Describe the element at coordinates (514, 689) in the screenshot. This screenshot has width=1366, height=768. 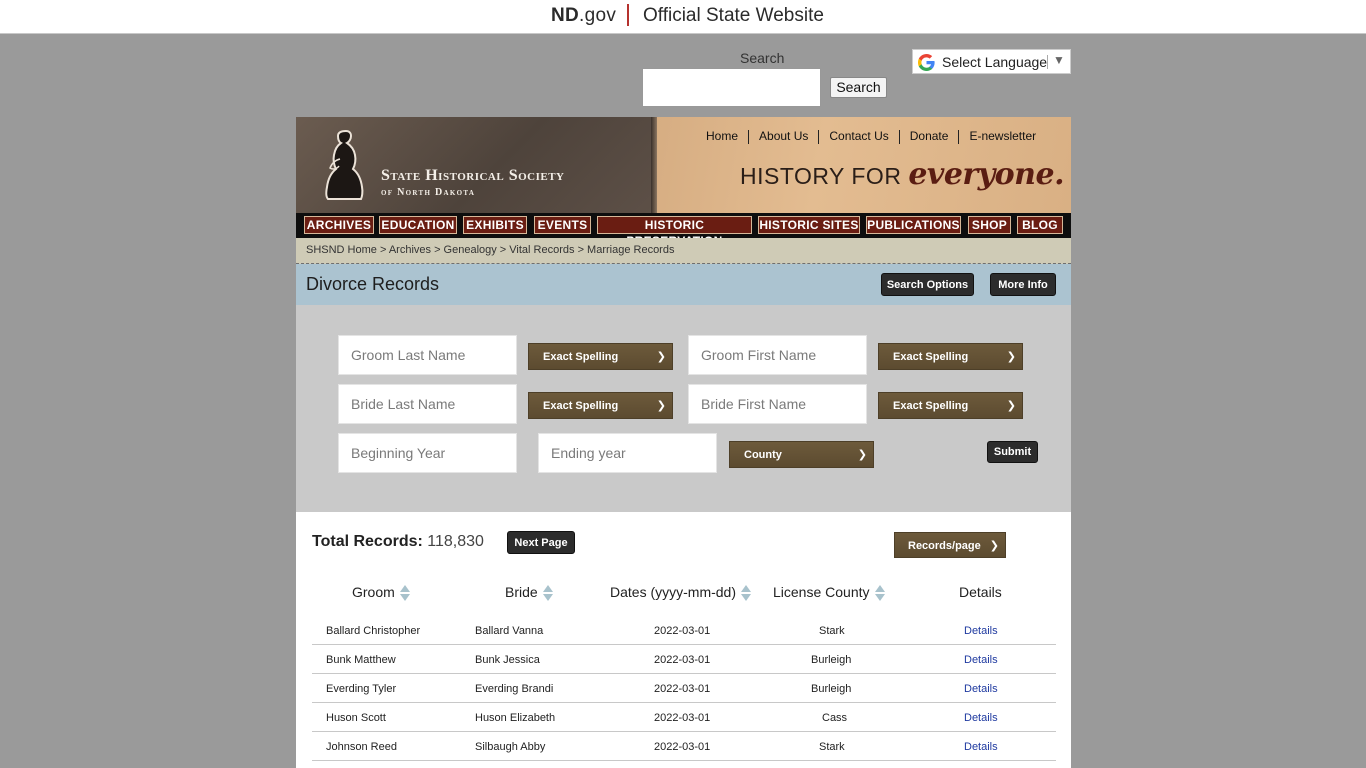
I see `cell-bride: Everding Brandi` at that location.